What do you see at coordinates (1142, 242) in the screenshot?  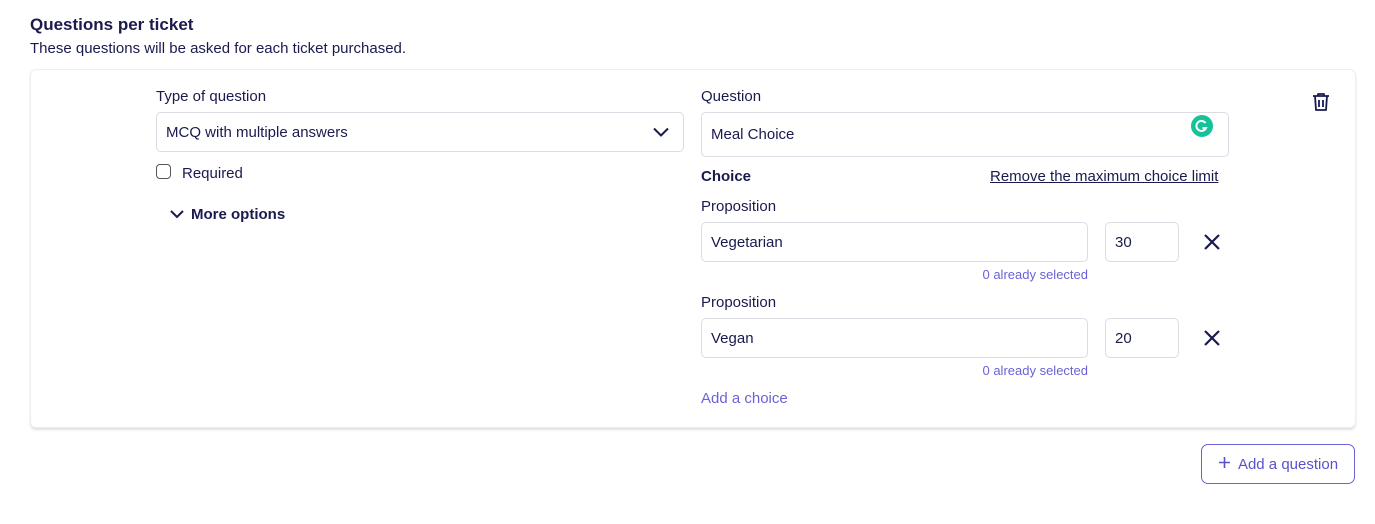 I see `choice-limit-input: 30` at bounding box center [1142, 242].